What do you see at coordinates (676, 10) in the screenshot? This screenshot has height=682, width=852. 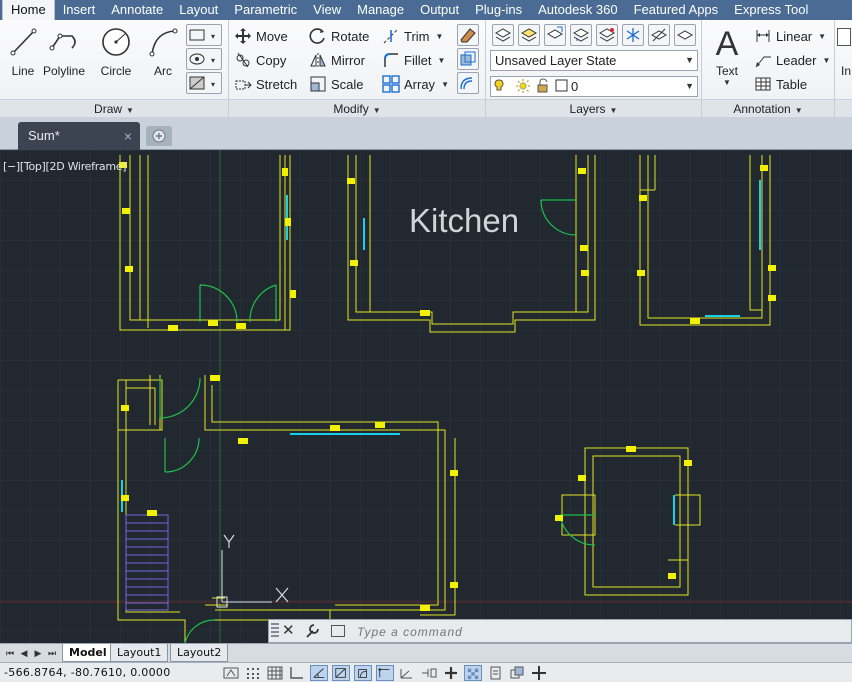 I see `tab-featured-apps: Featured Apps` at bounding box center [676, 10].